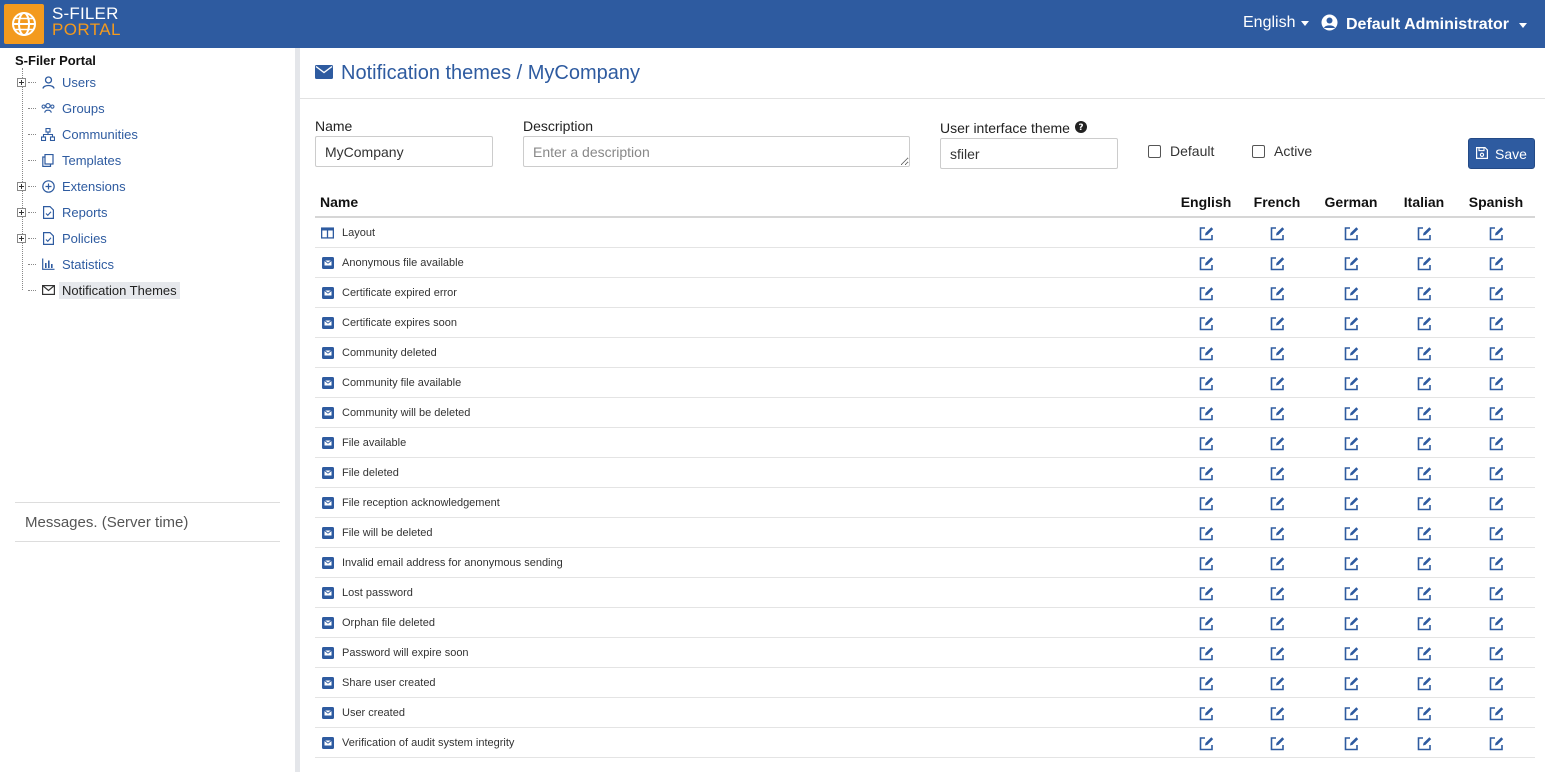 The width and height of the screenshot is (1545, 772). Describe the element at coordinates (1424, 25) in the screenshot. I see `user-menu-dropdown: Default Administrator` at that location.